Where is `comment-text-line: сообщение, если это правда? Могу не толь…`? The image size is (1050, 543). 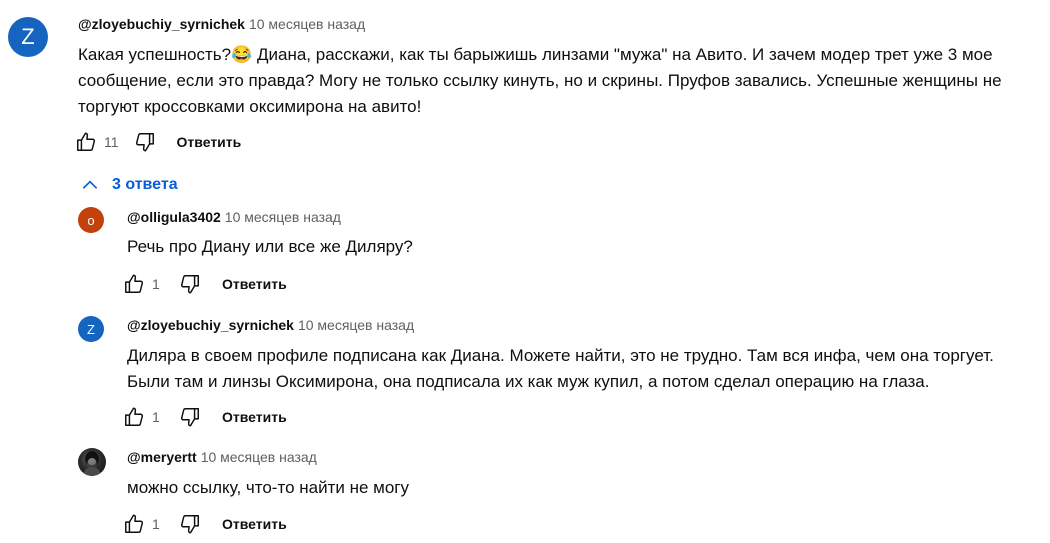
comment-text-line: сообщение, если это правда? Могу не толь… is located at coordinates (540, 80).